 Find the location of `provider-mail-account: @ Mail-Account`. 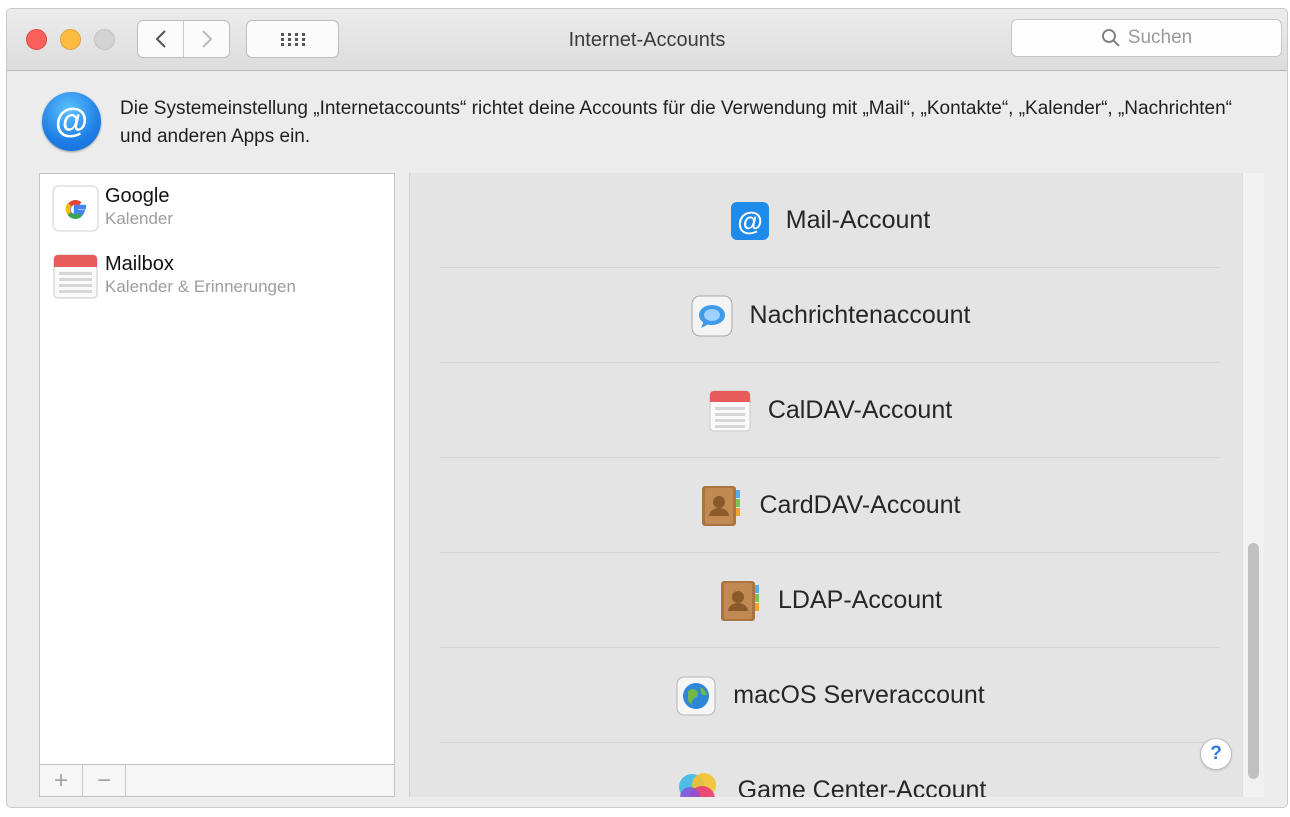

provider-mail-account: @ Mail-Account is located at coordinates (830, 220).